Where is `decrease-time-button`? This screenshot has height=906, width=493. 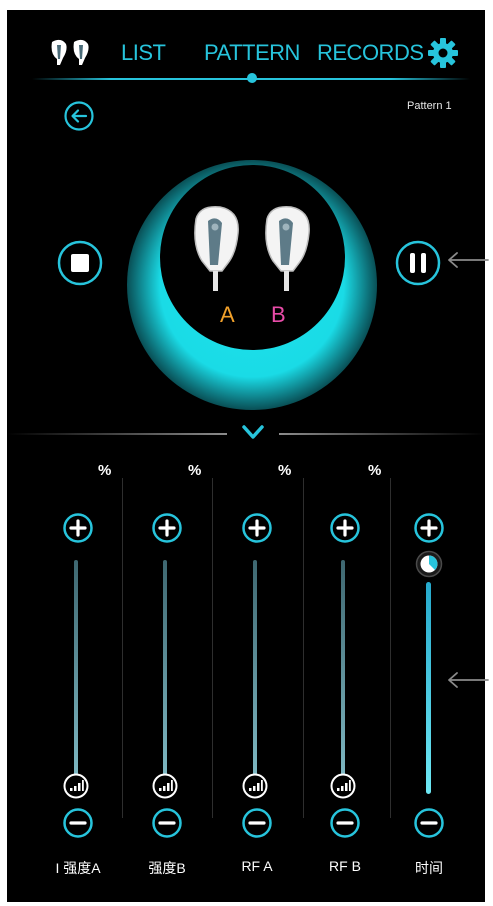 decrease-time-button is located at coordinates (429, 823).